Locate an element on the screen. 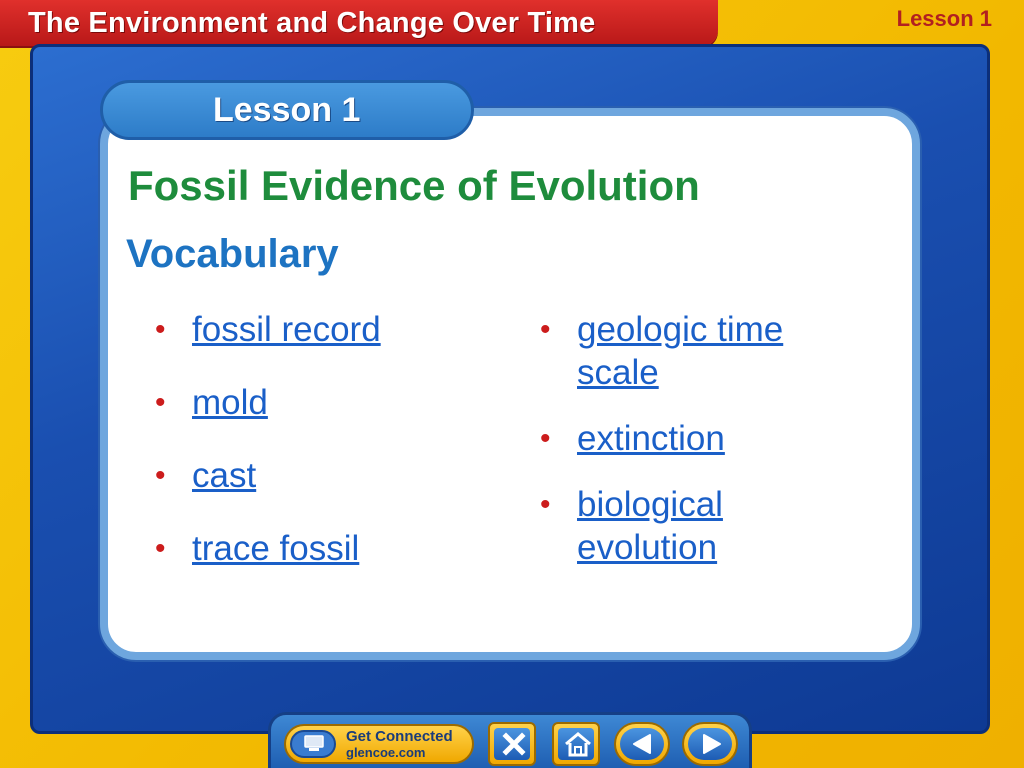  vocab-link-extinction: extinction is located at coordinates (651, 438).